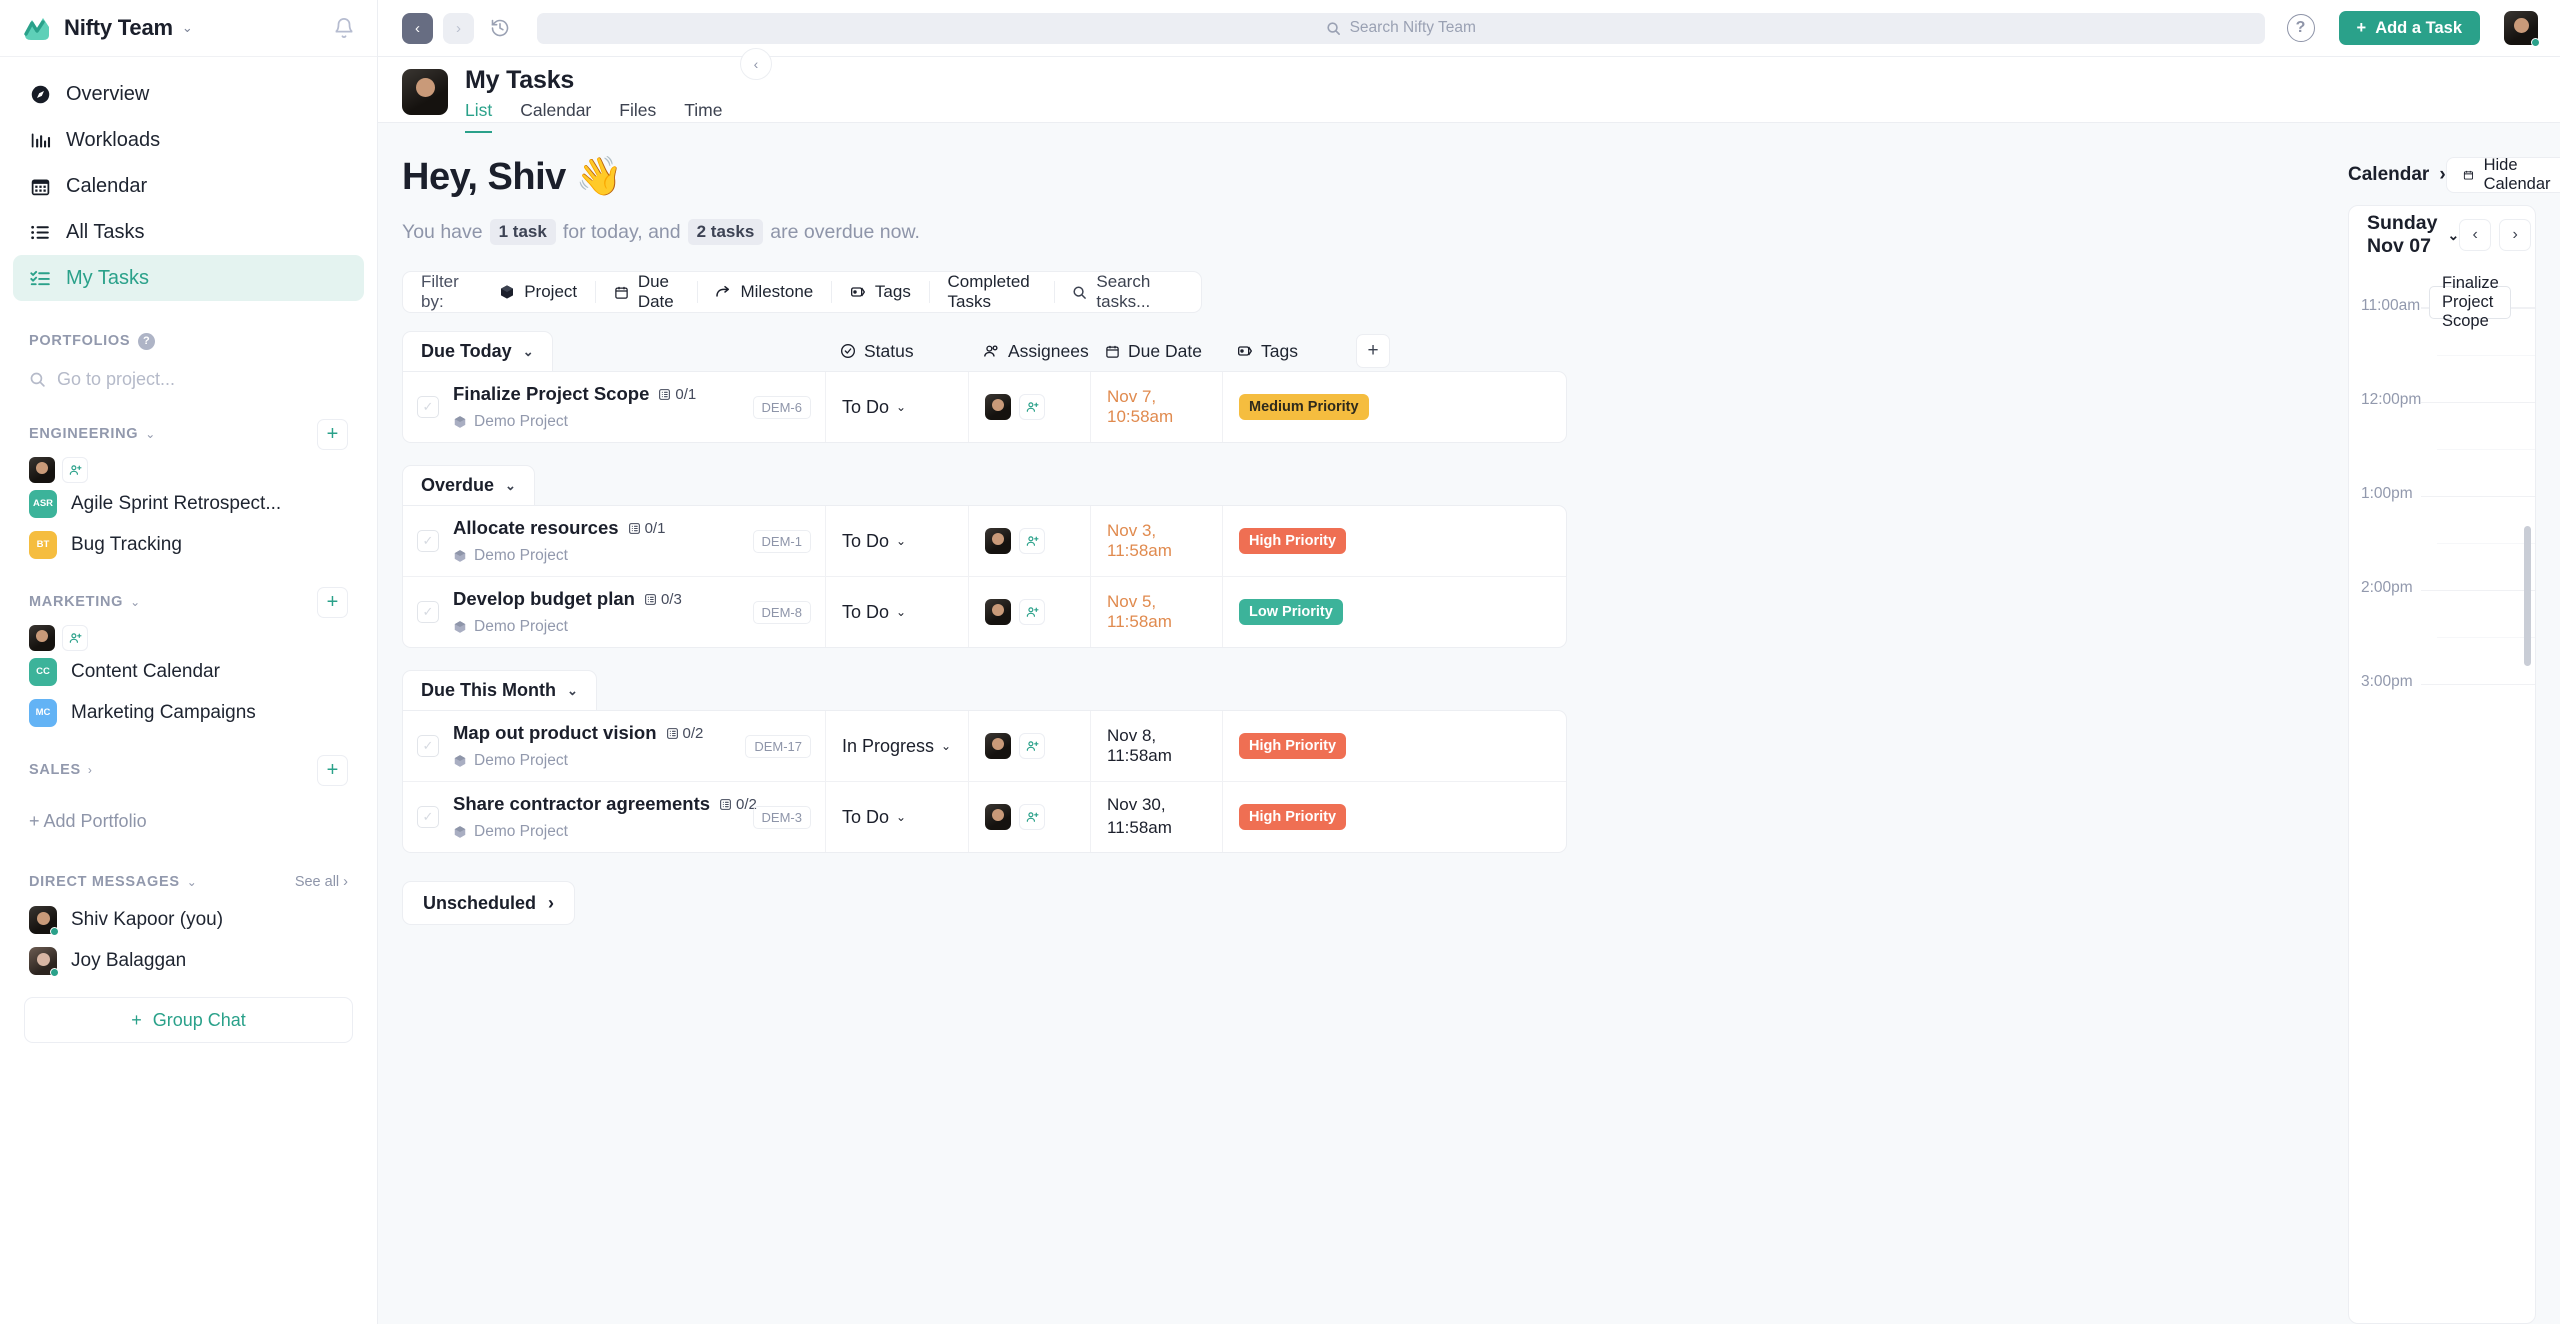 The width and height of the screenshot is (2560, 1324). What do you see at coordinates (188, 770) in the screenshot?
I see `portfolio-group-sales: SALES › +` at bounding box center [188, 770].